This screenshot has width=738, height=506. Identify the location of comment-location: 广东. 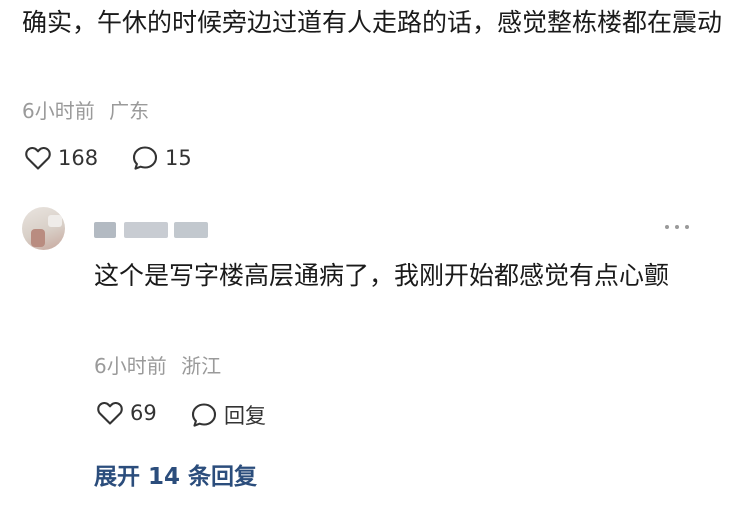
(129, 111).